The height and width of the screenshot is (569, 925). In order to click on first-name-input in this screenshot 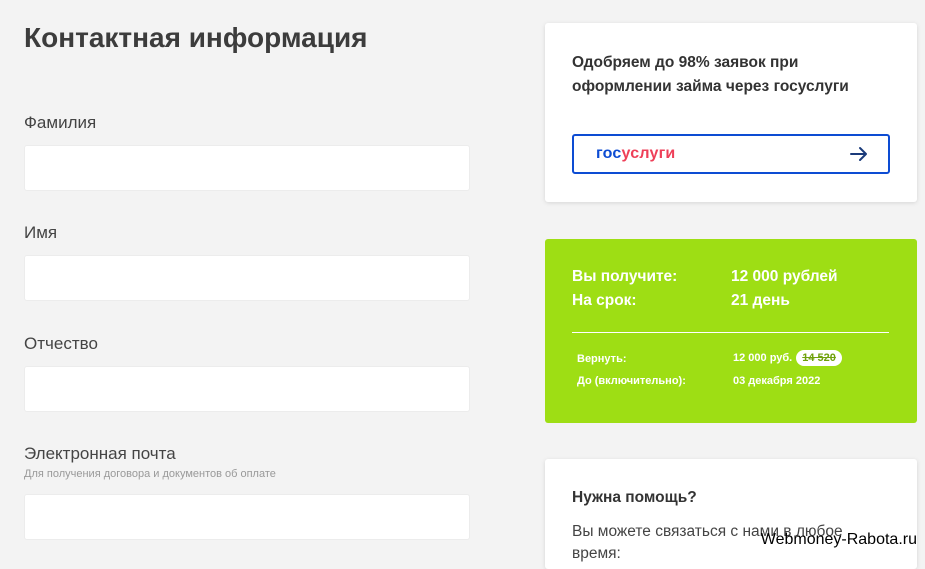, I will do `click(247, 278)`.